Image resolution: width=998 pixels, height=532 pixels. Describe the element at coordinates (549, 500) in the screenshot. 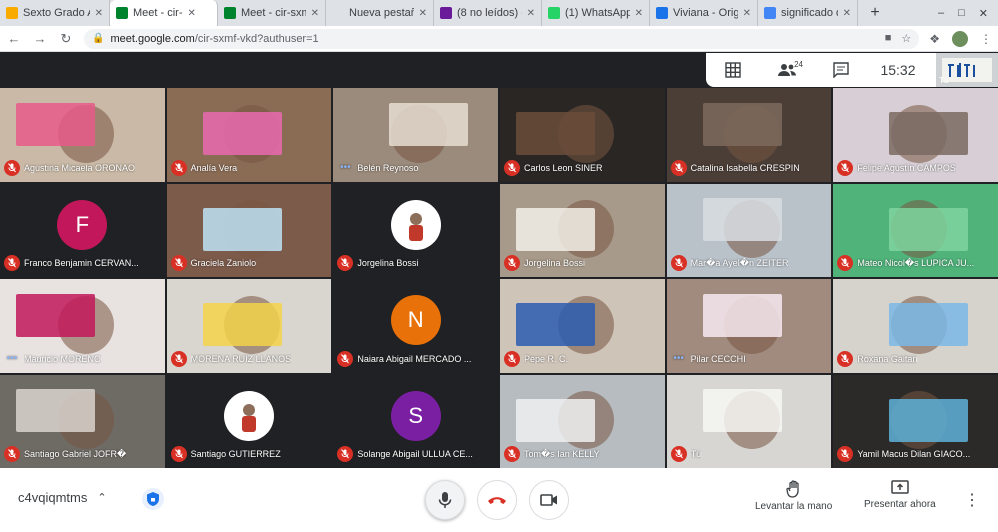

I see `camera-button` at that location.